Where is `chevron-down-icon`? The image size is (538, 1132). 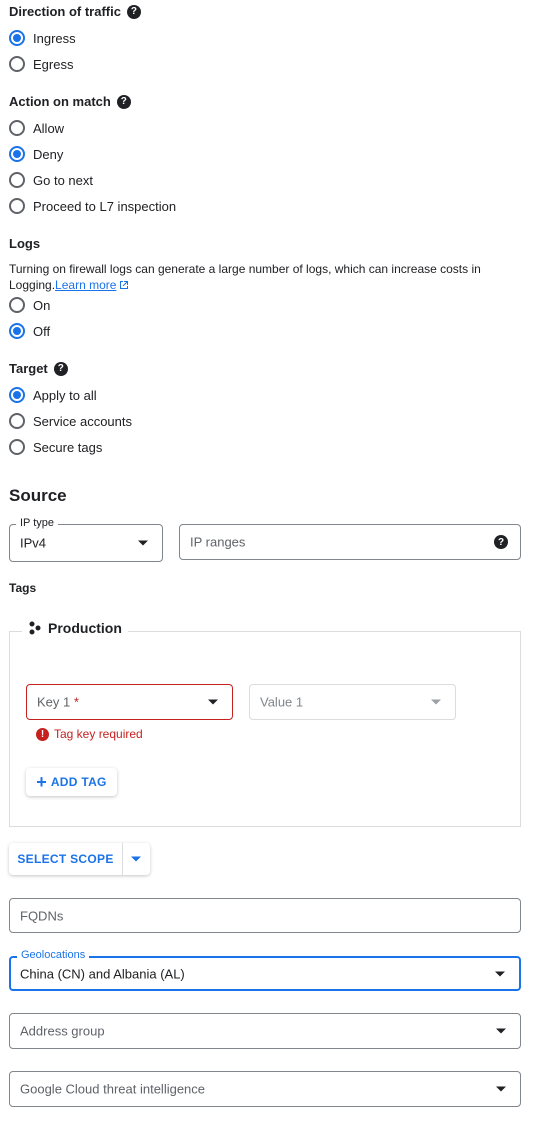
chevron-down-icon is located at coordinates (136, 859).